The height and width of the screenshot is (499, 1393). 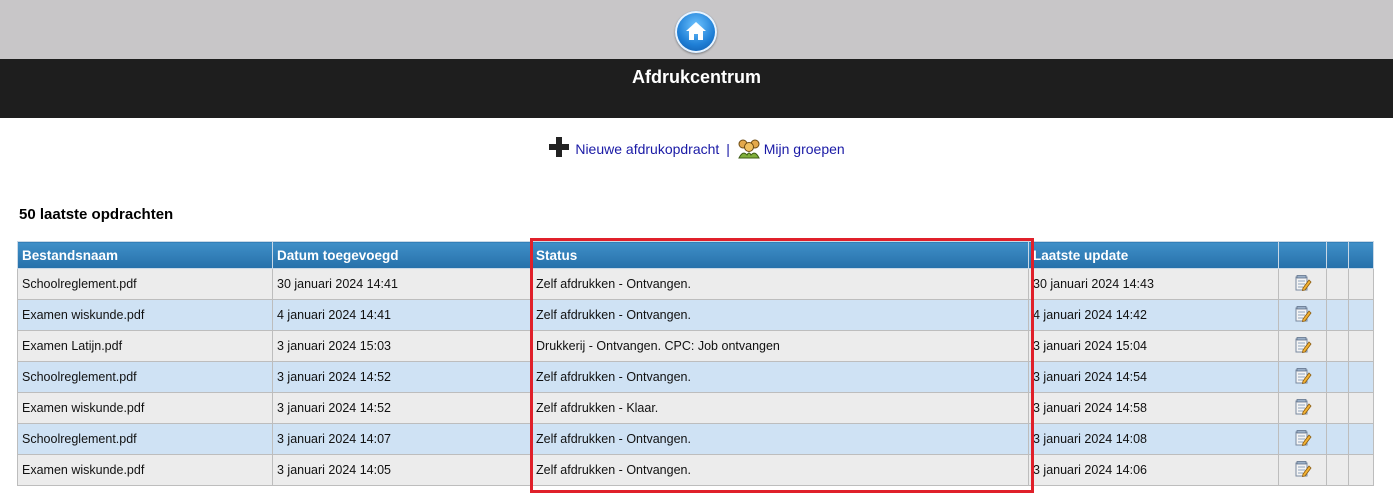 I want to click on column-header-filename: Bestandsnaam, so click(x=145, y=255).